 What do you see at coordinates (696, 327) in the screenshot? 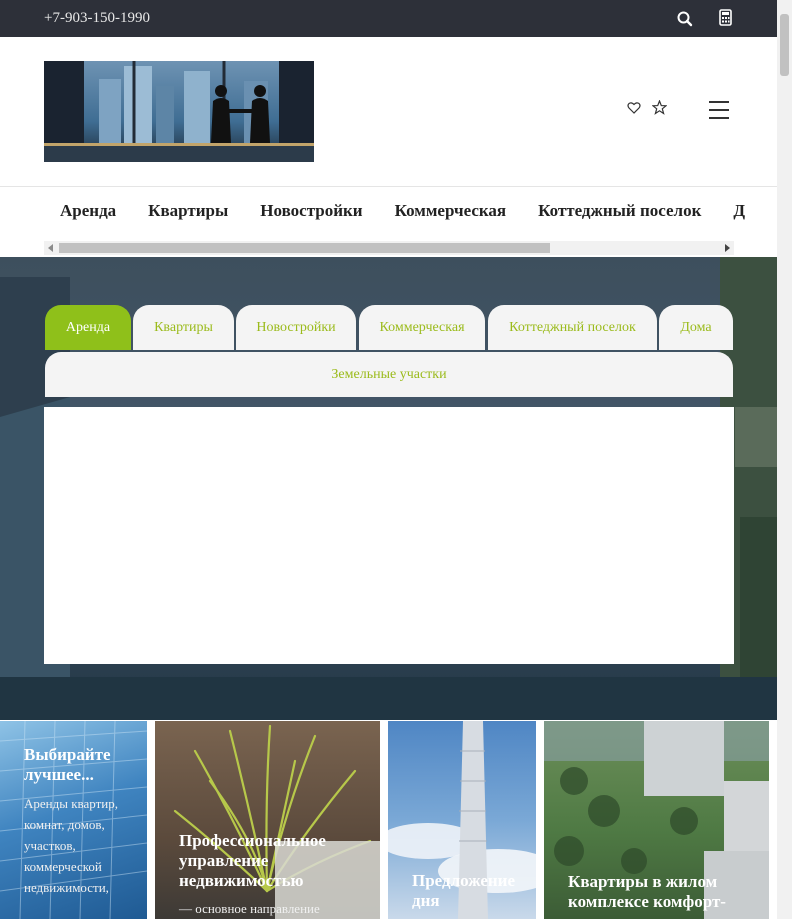
I see `tab-houses: Дома` at bounding box center [696, 327].